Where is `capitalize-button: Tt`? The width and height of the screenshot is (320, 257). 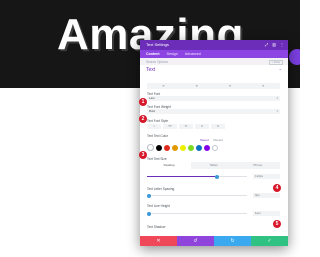 capitalize-button: Tt is located at coordinates (186, 126).